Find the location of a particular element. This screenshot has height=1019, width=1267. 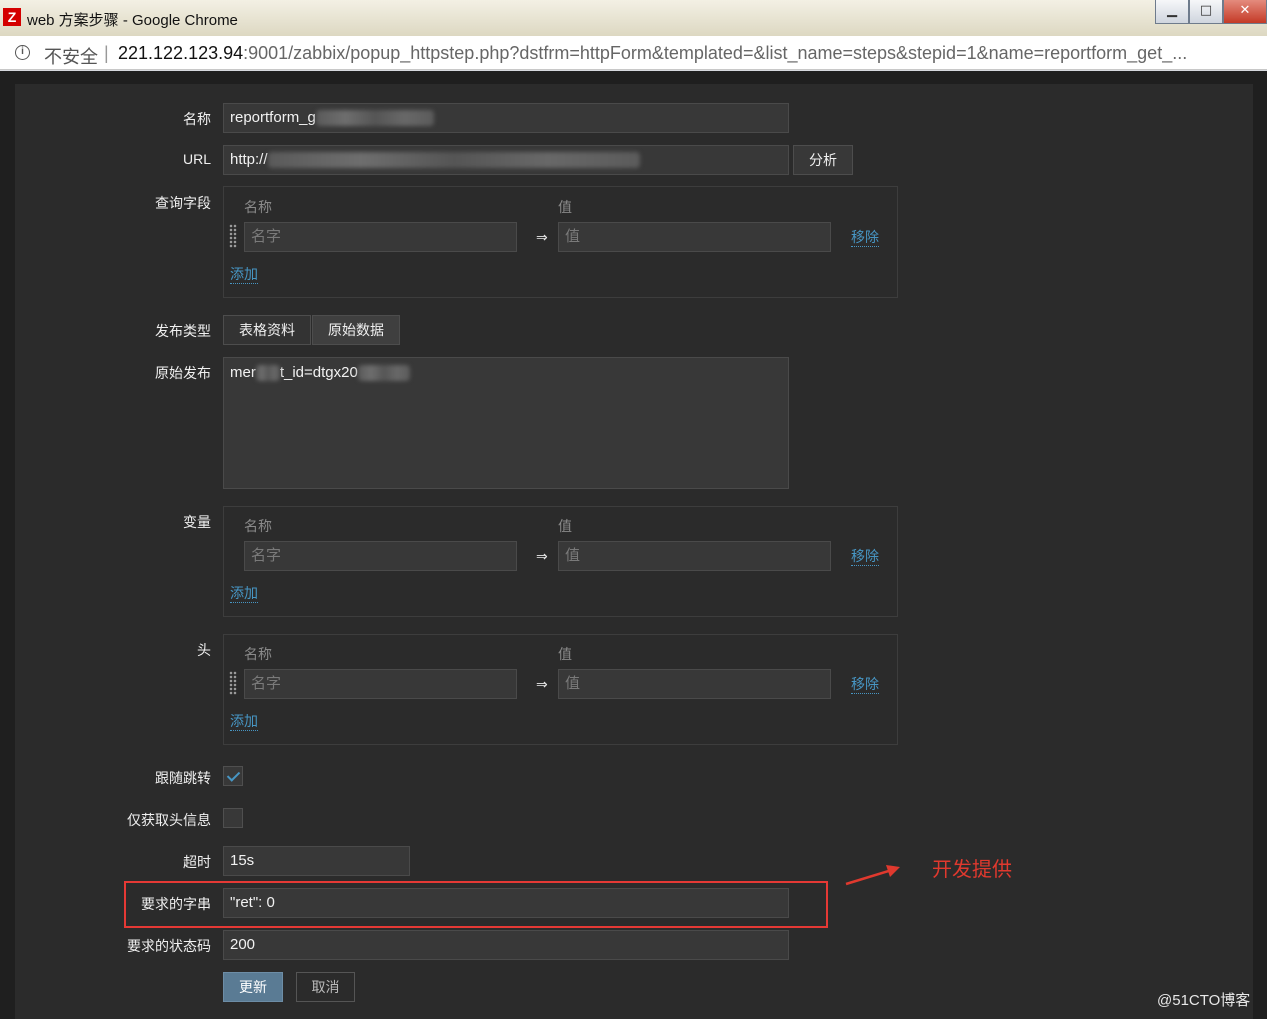

name-label: 名称 is located at coordinates (197, 119).